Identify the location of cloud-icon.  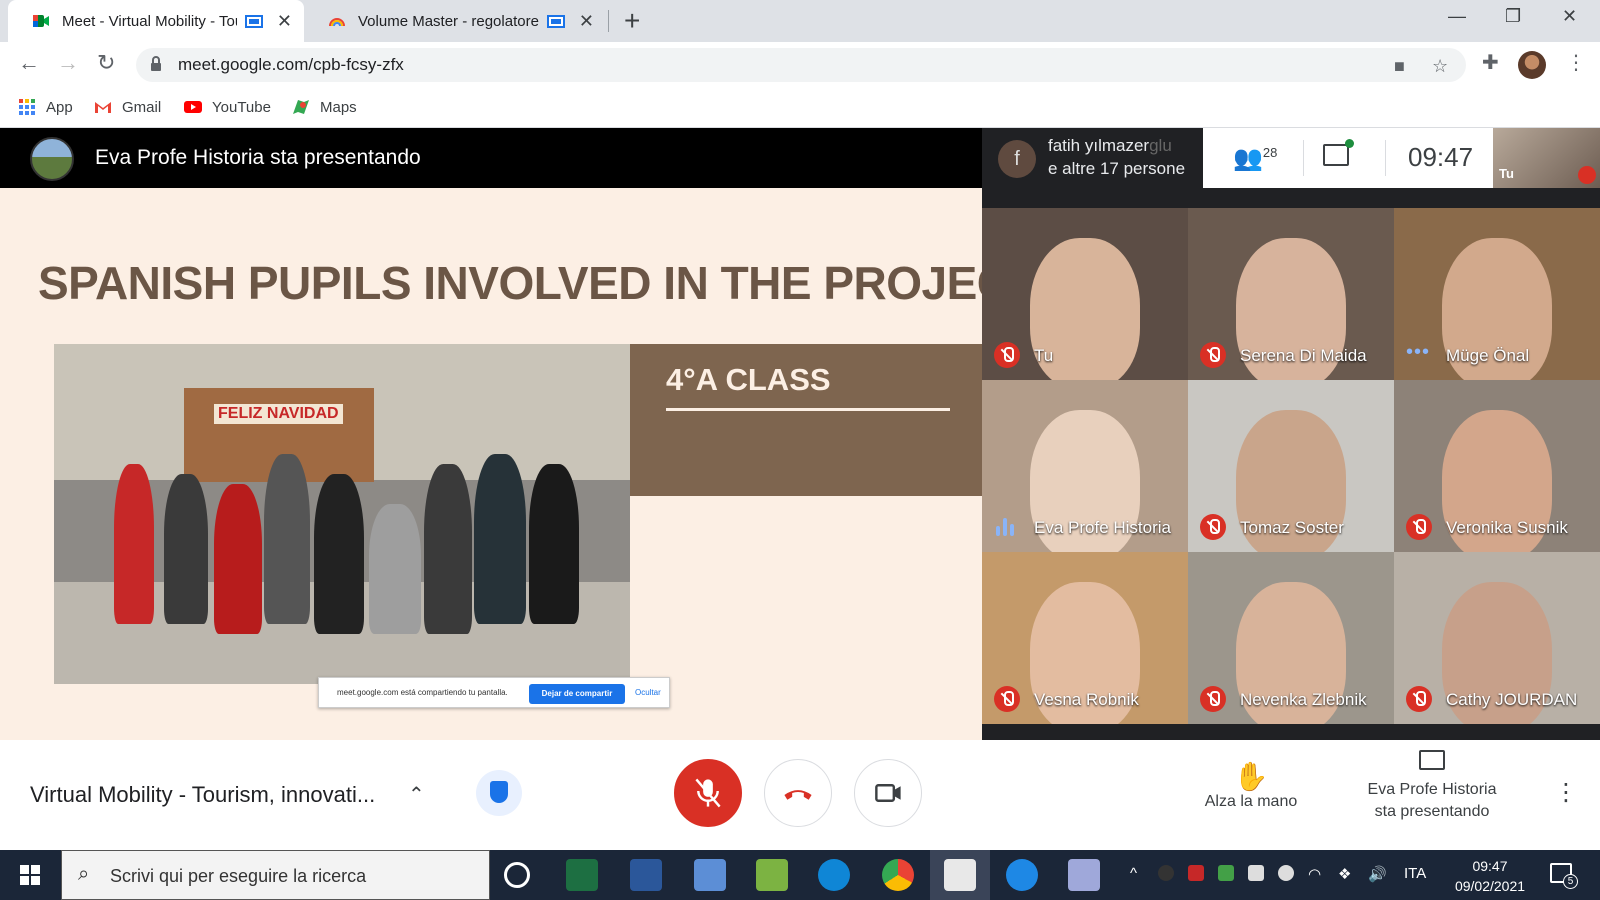
(1286, 873).